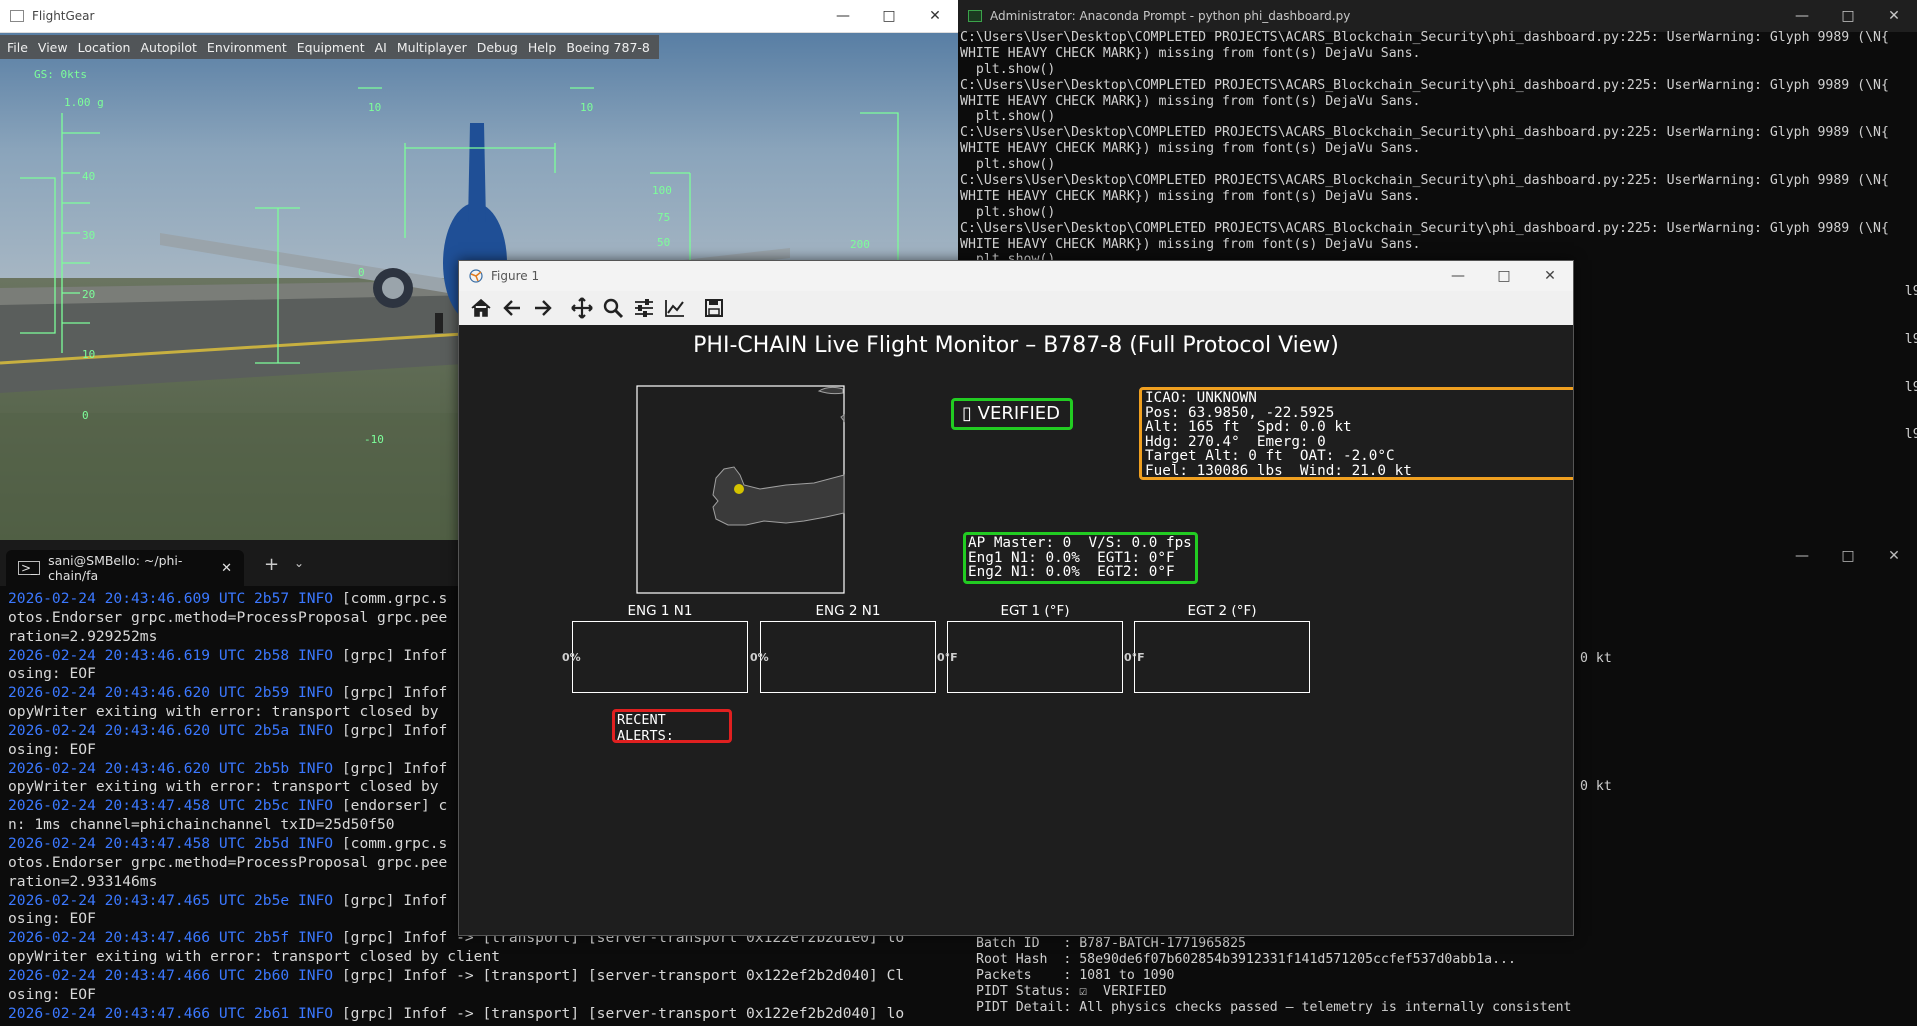 The image size is (1917, 1026). Describe the element at coordinates (674, 308) in the screenshot. I see `edit-axis-icon` at that location.